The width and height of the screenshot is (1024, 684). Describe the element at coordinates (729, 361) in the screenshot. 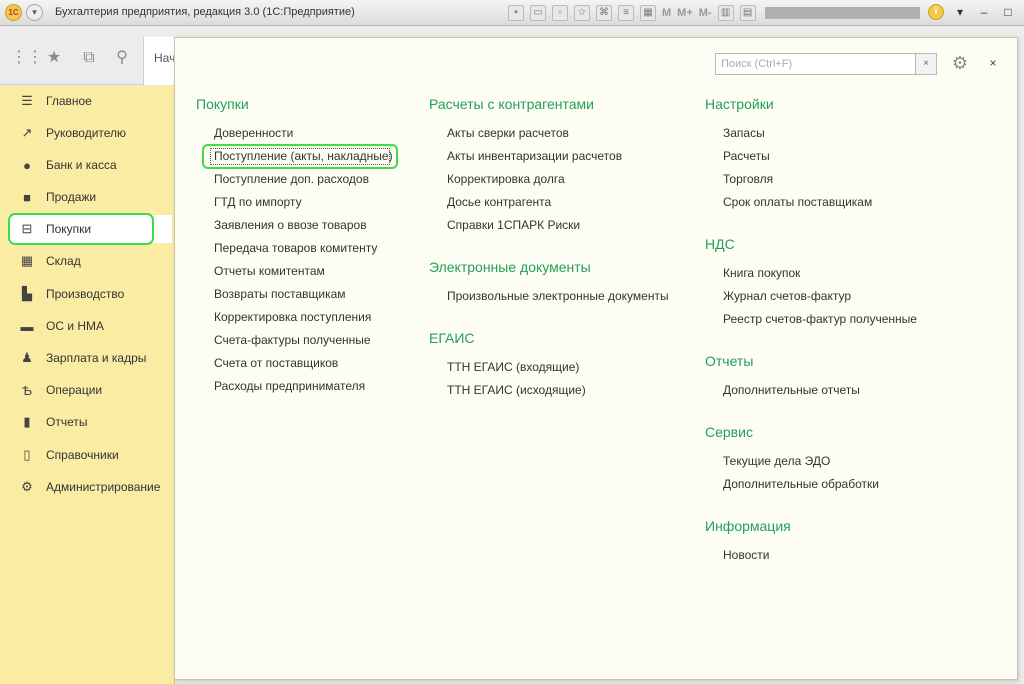

I see `group-title-reports: Отчеты` at that location.